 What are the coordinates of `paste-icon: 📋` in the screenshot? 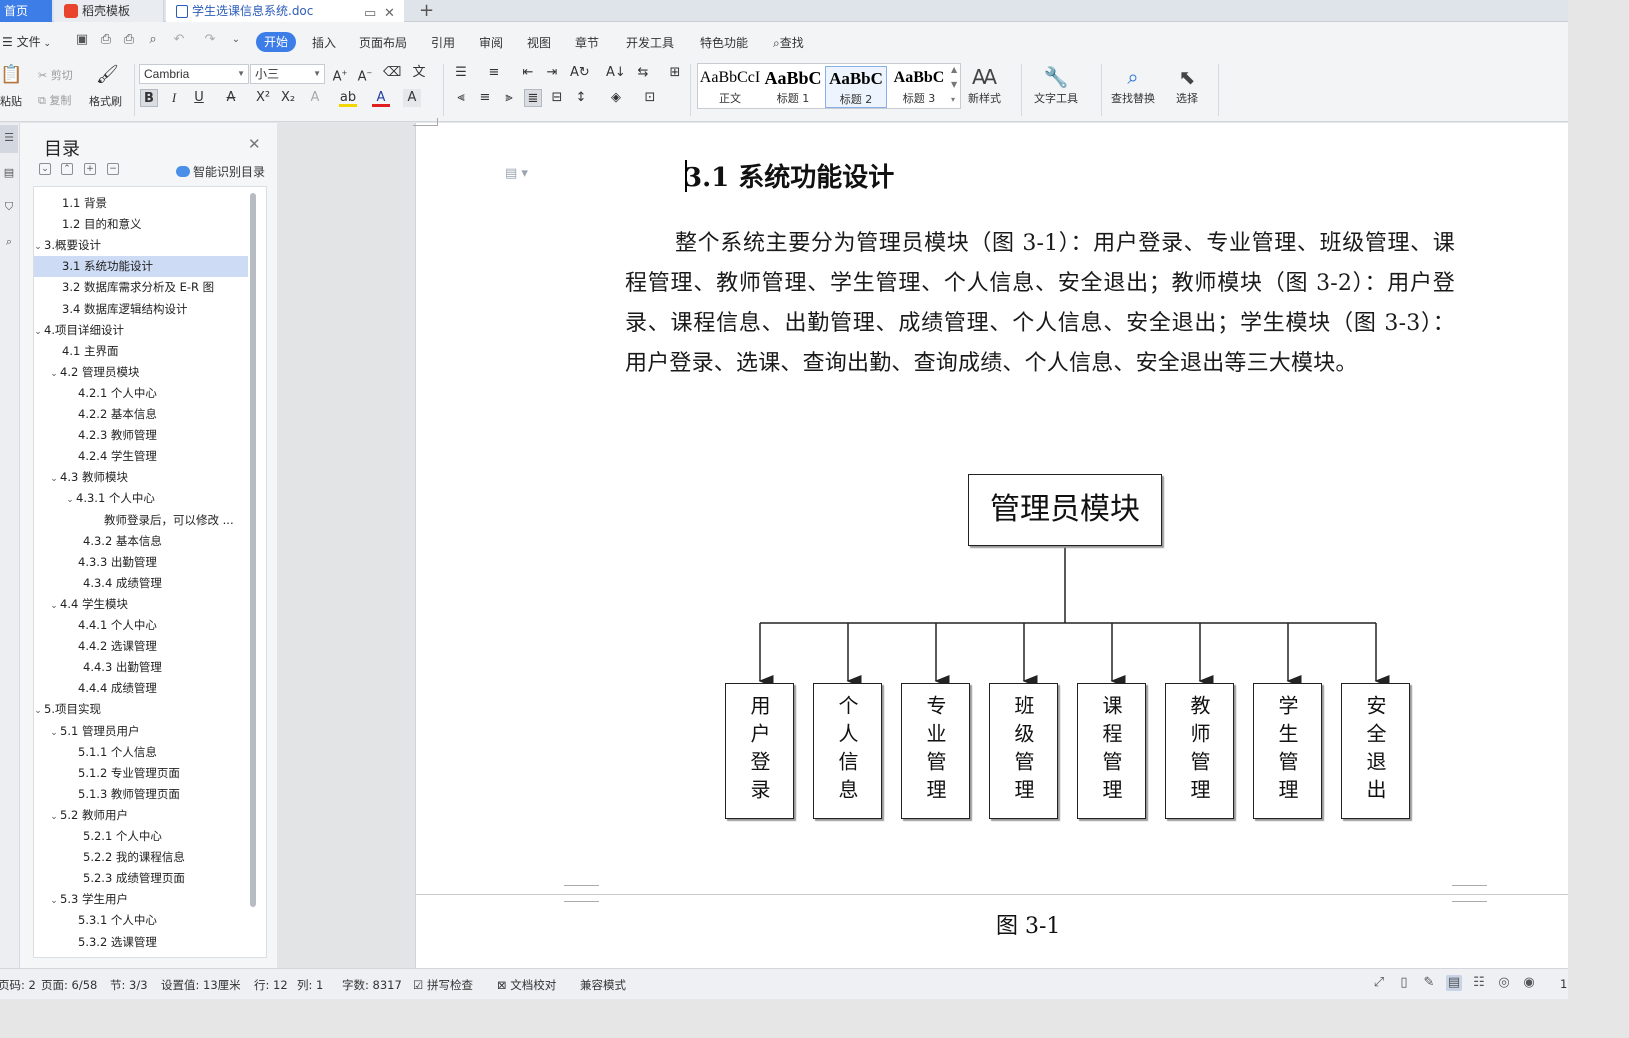 It's located at (11, 75).